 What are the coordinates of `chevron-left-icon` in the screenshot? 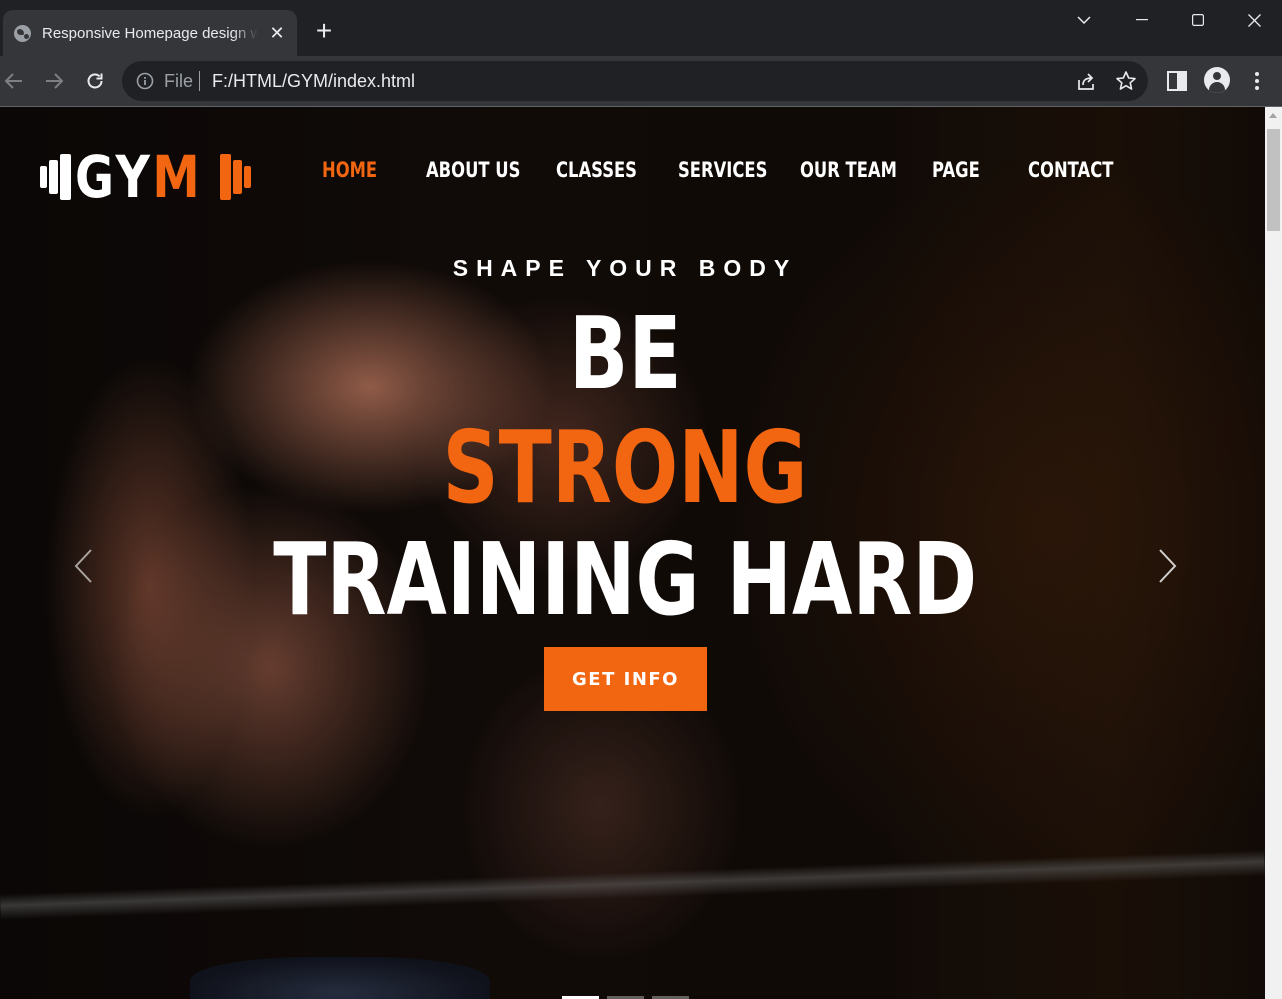 It's located at (83, 566).